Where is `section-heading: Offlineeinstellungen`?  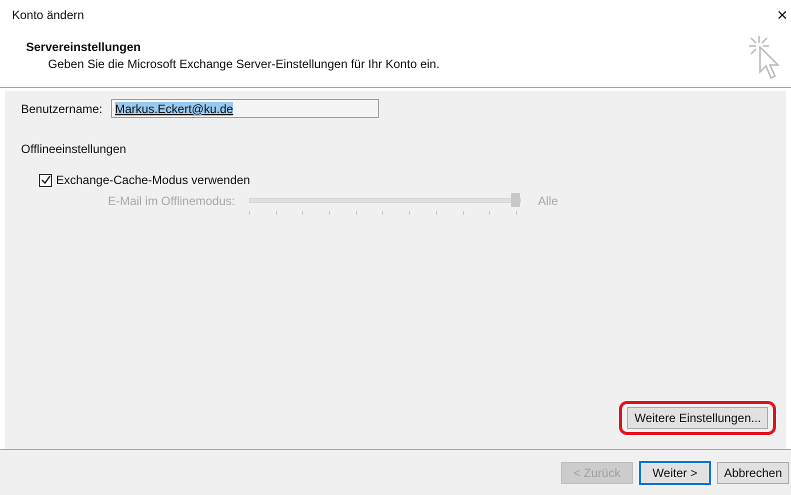
section-heading: Offlineeinstellungen is located at coordinates (74, 149).